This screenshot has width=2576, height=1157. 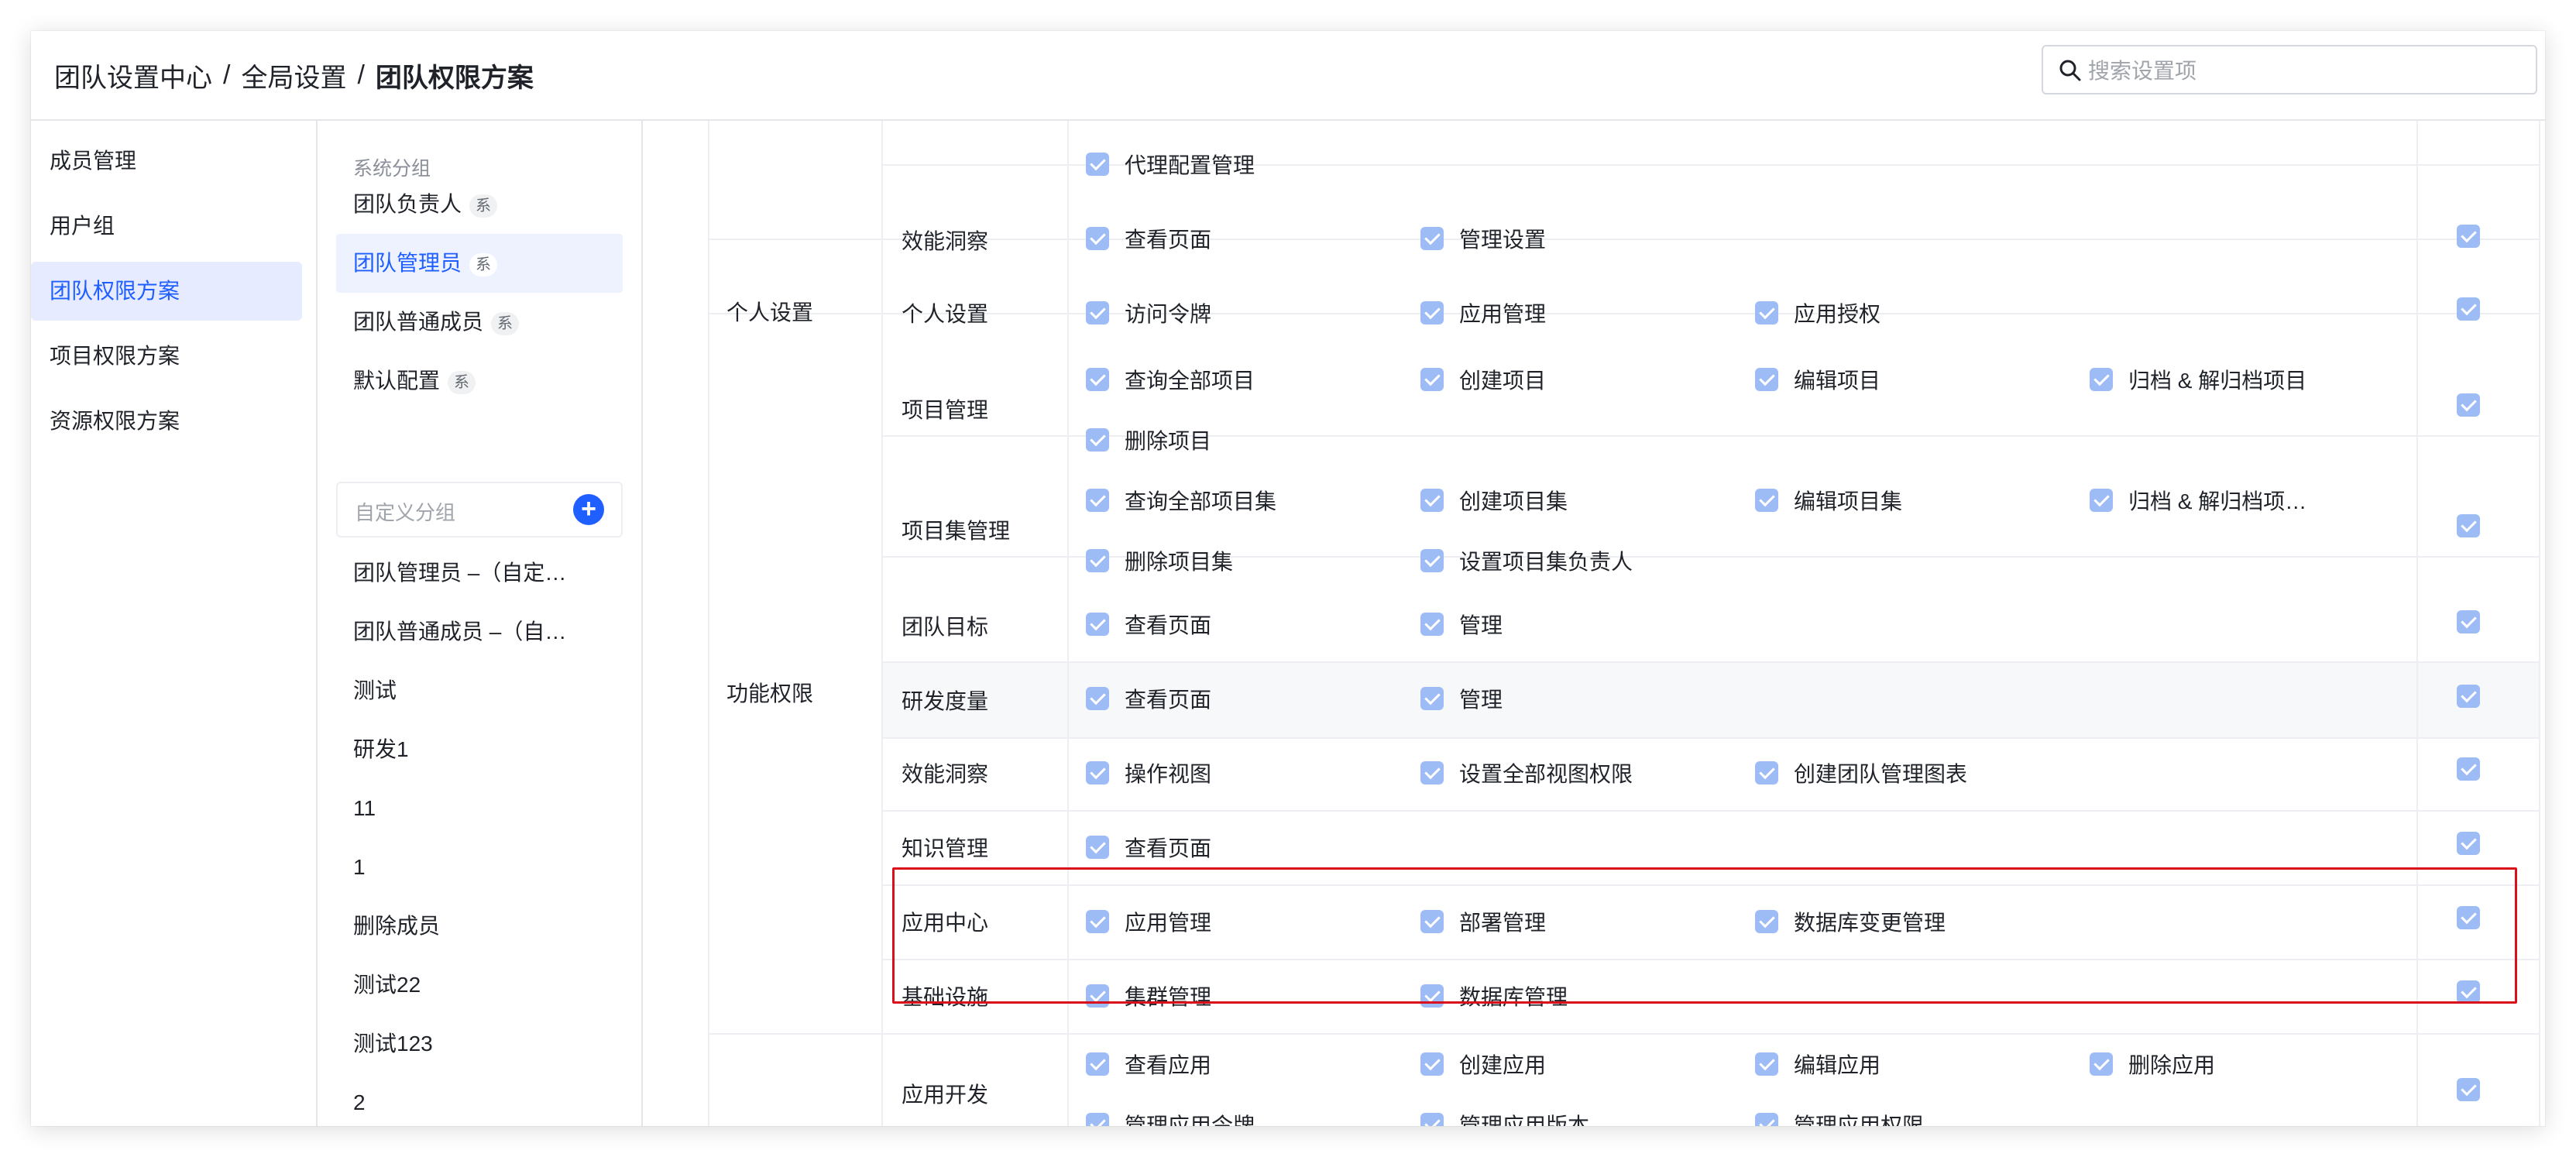 I want to click on permission-checkbox: 管理应用权限, so click(x=1839, y=1117).